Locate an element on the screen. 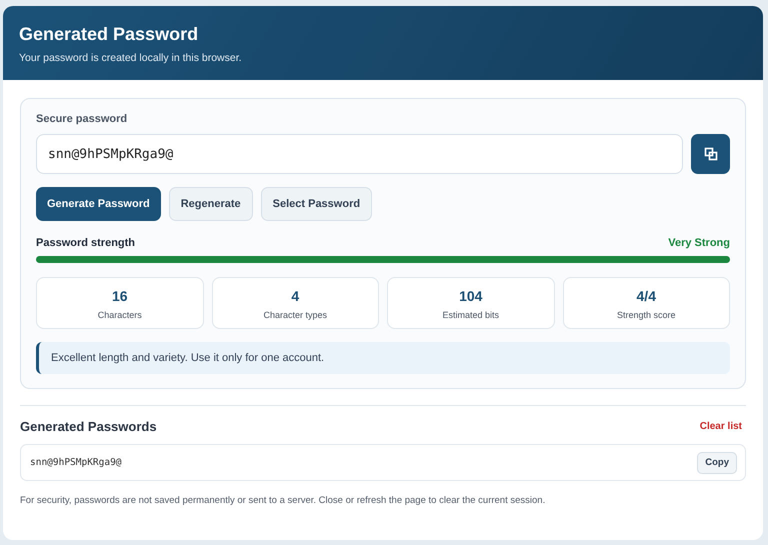 The width and height of the screenshot is (768, 545). clear-list-link: Clear list is located at coordinates (721, 426).